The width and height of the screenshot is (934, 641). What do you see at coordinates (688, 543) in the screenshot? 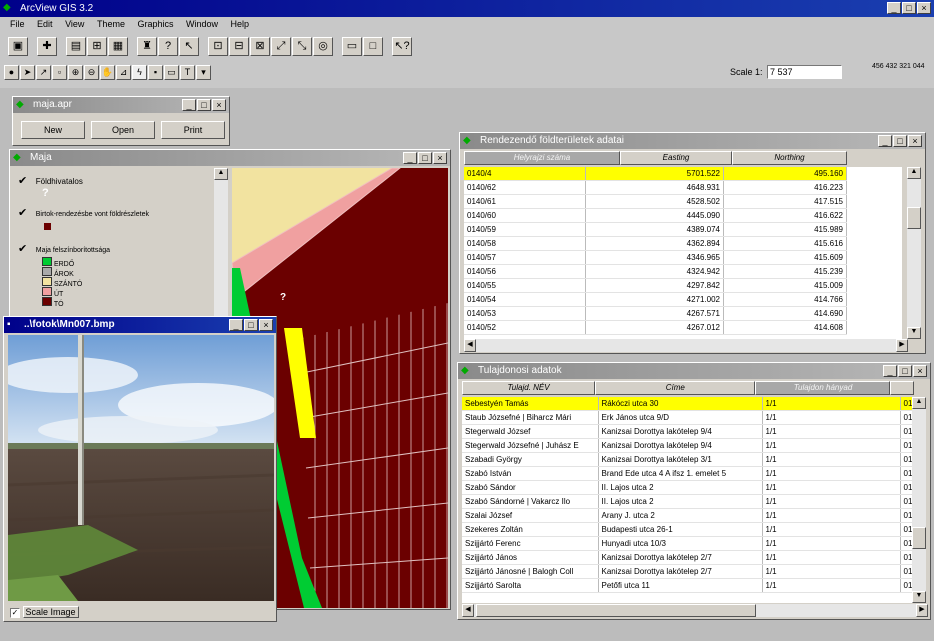
I see `table-row: Szijjártó FerencHunyadi utca 10/31/10140` at bounding box center [688, 543].